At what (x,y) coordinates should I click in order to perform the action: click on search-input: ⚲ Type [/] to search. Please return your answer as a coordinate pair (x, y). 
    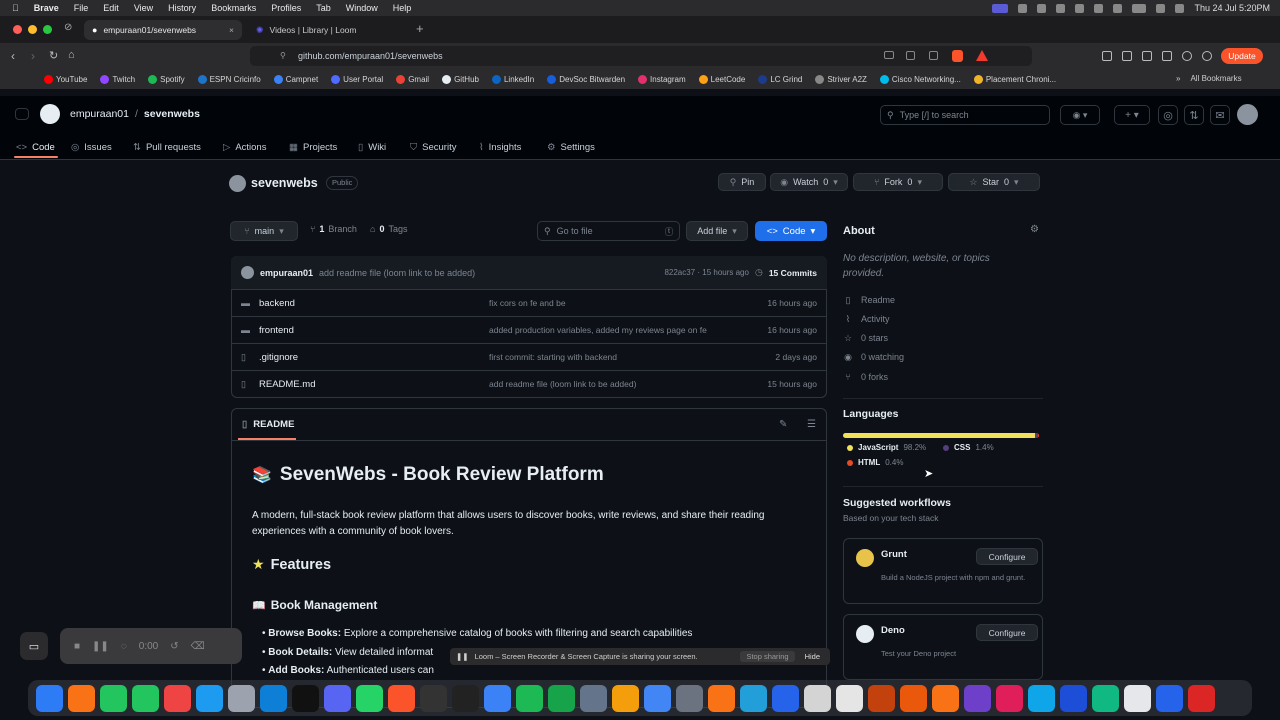
    Looking at the image, I should click on (965, 115).